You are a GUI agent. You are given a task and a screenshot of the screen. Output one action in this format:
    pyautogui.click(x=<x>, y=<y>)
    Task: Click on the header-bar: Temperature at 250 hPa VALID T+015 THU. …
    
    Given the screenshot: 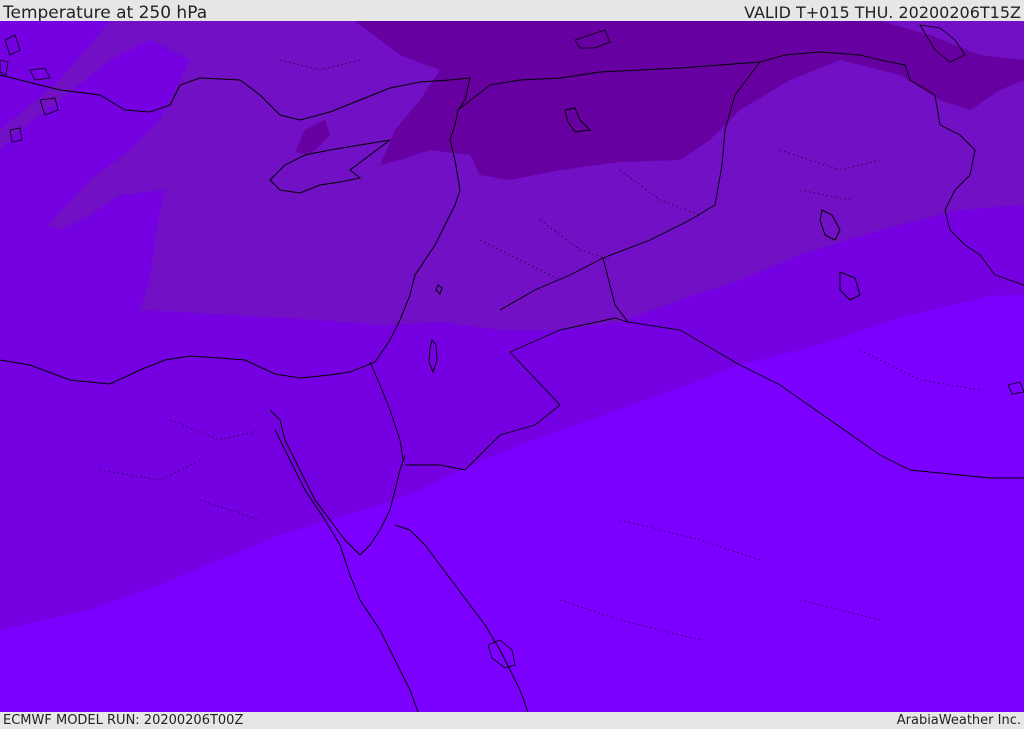 What is the action you would take?
    pyautogui.click(x=512, y=11)
    